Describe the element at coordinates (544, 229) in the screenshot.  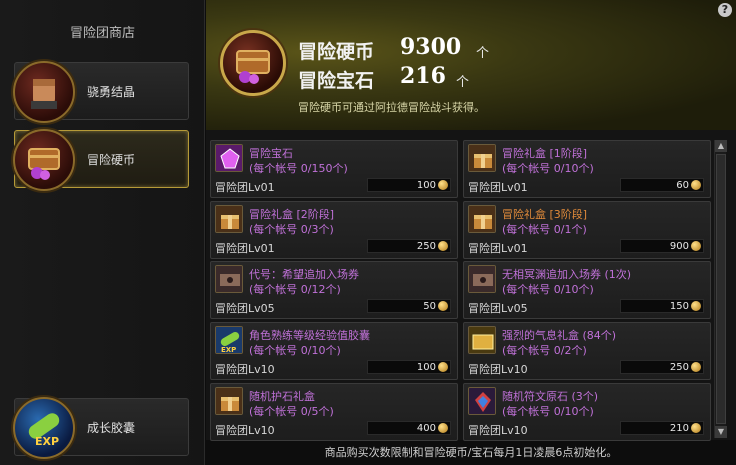
I see `item-purchase-limit: (每个帐号 0/1个)` at that location.